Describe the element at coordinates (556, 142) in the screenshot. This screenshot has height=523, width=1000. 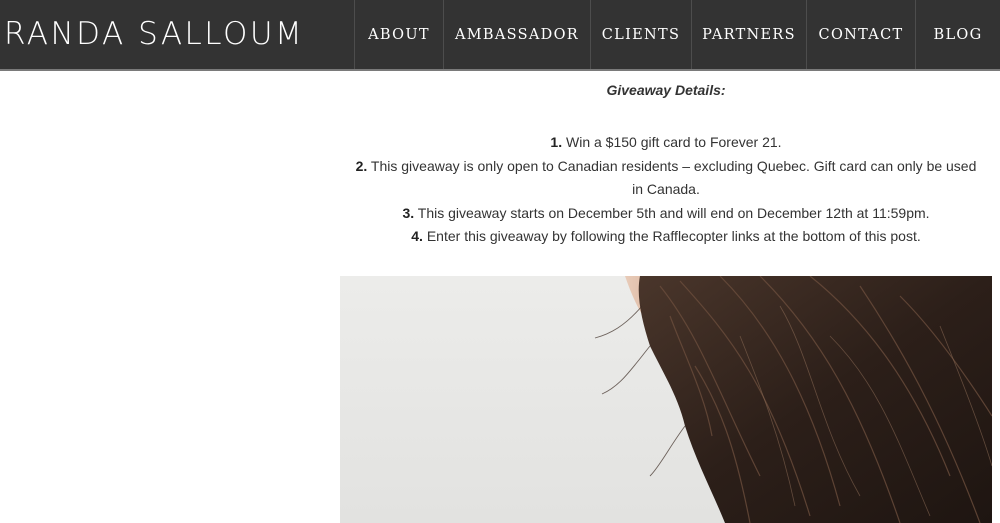
I see `detail-number: 1.` at that location.